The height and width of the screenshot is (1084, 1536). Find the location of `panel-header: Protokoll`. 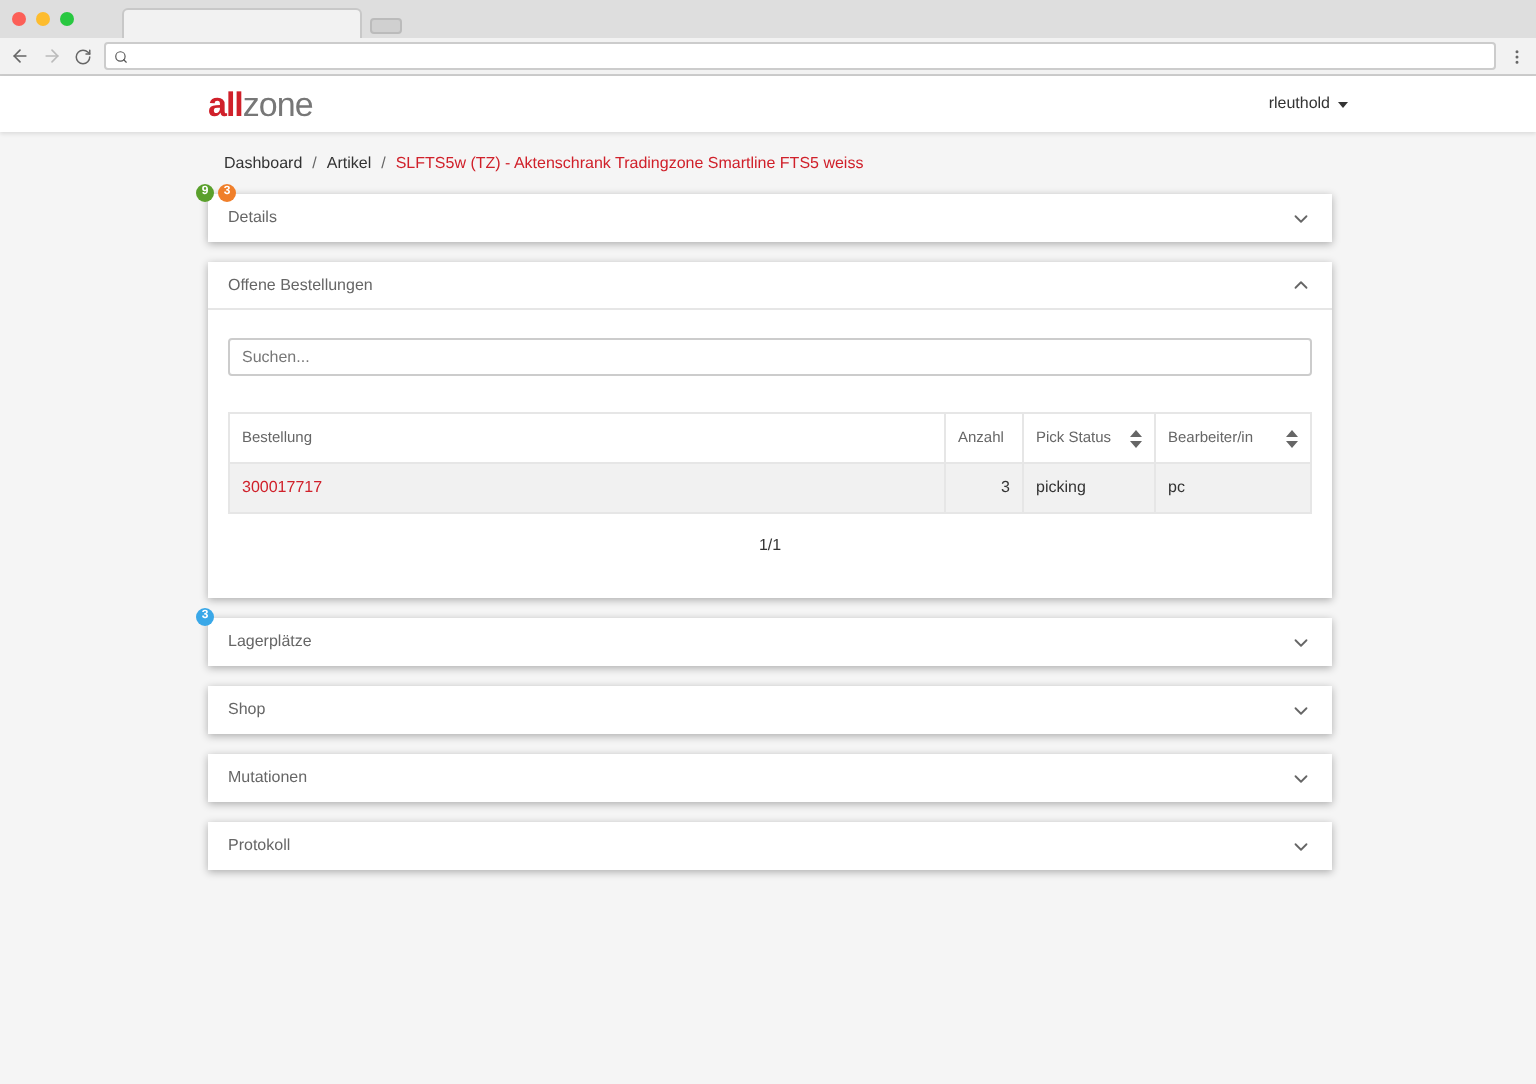

panel-header: Protokoll is located at coordinates (770, 846).